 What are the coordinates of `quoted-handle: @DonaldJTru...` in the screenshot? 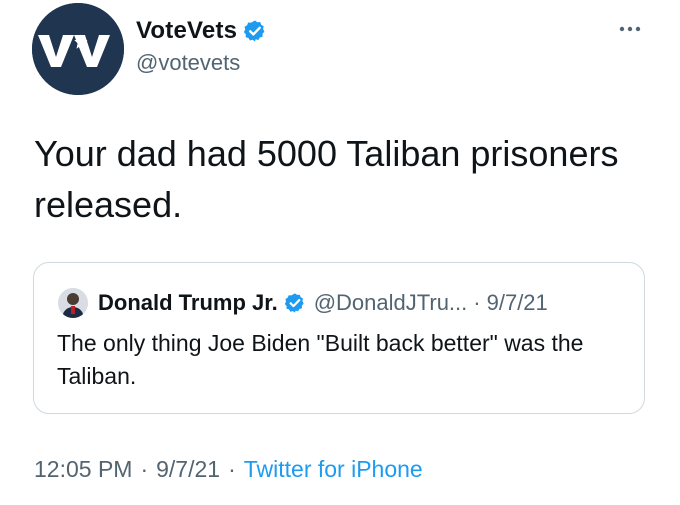 It's located at (391, 303).